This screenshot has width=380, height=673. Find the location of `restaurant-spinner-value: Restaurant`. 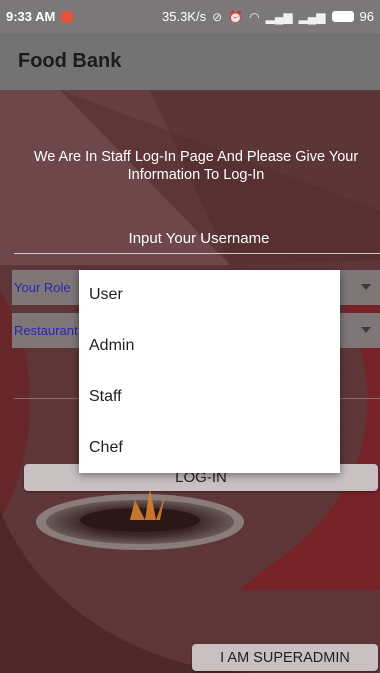

restaurant-spinner-value: Restaurant is located at coordinates (46, 330).